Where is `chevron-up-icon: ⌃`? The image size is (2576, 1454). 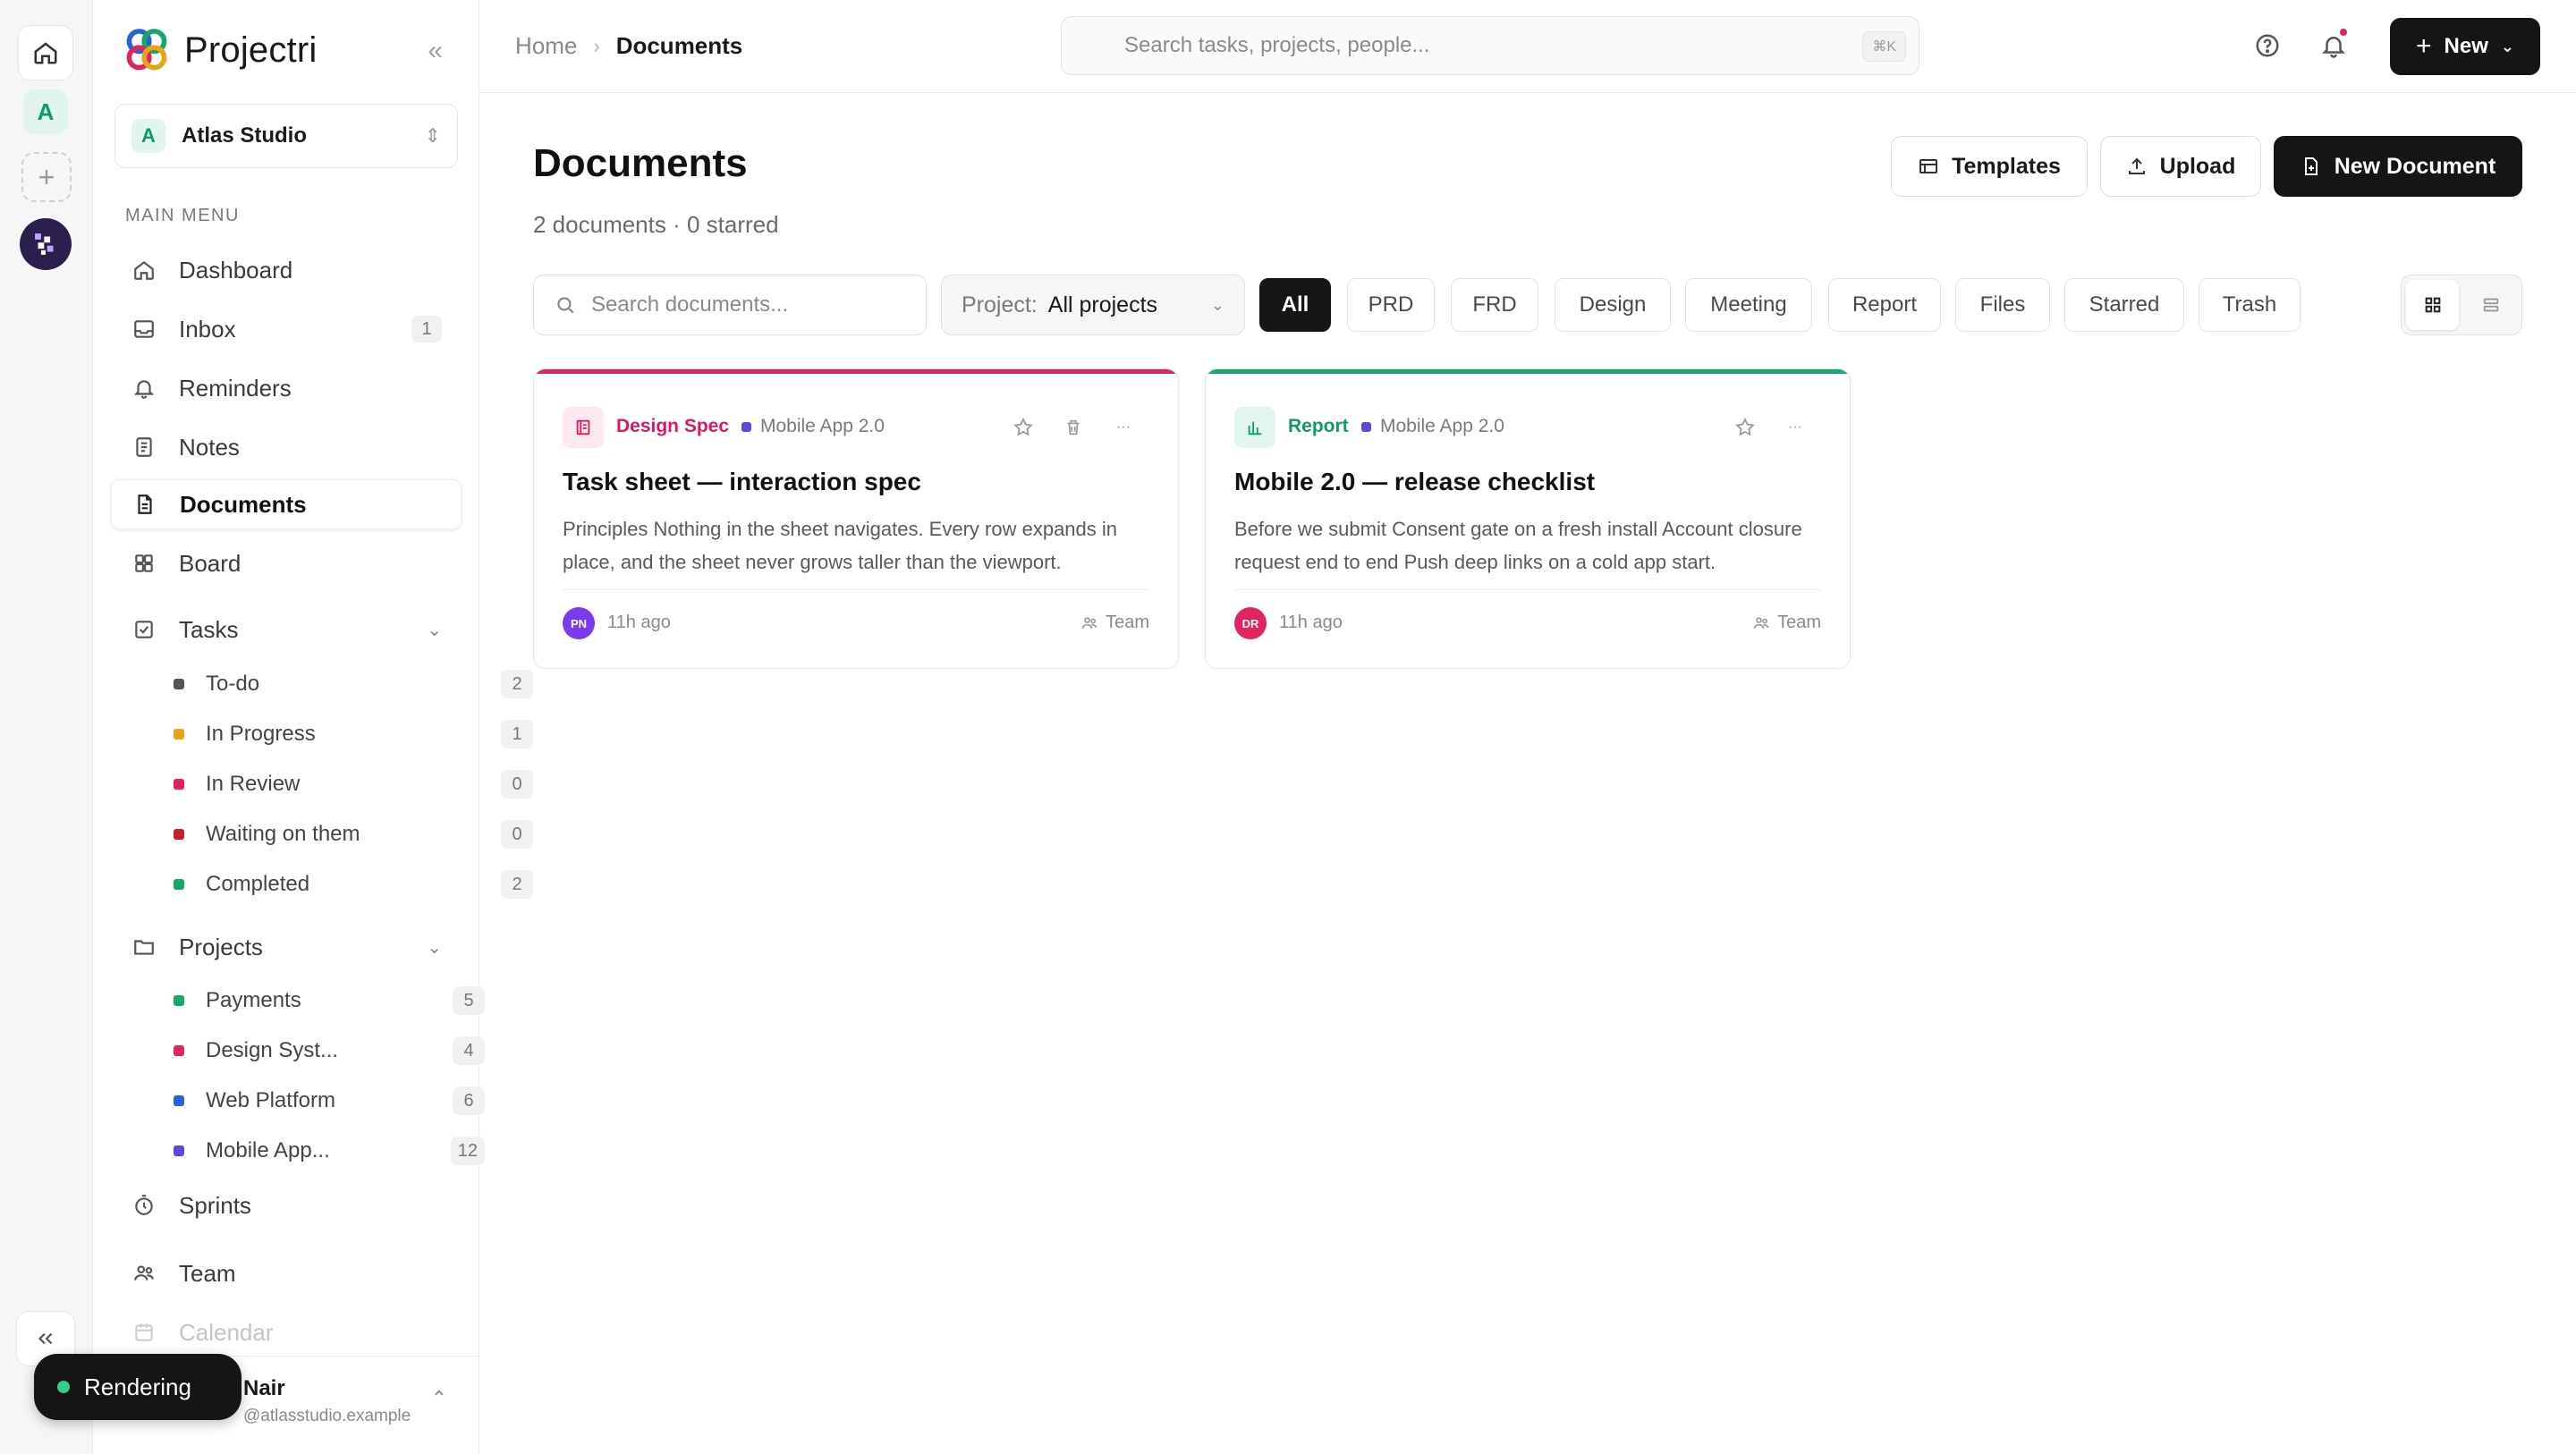 chevron-up-icon: ⌃ is located at coordinates (439, 1398).